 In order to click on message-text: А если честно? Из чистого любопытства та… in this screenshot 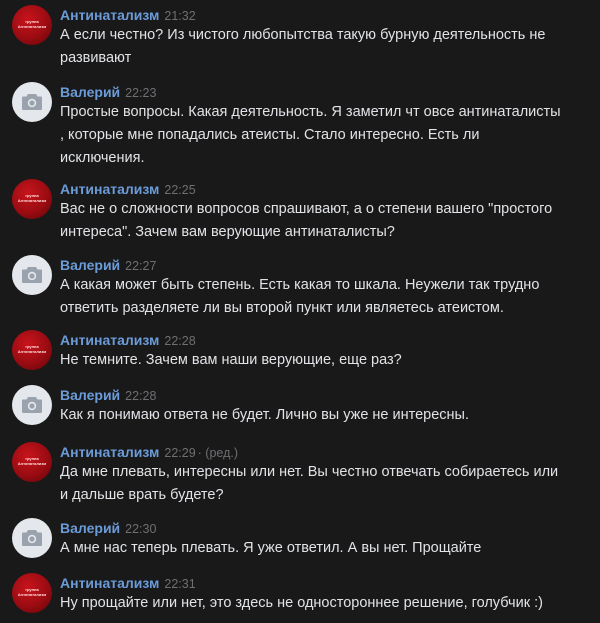, I will do `click(303, 46)`.